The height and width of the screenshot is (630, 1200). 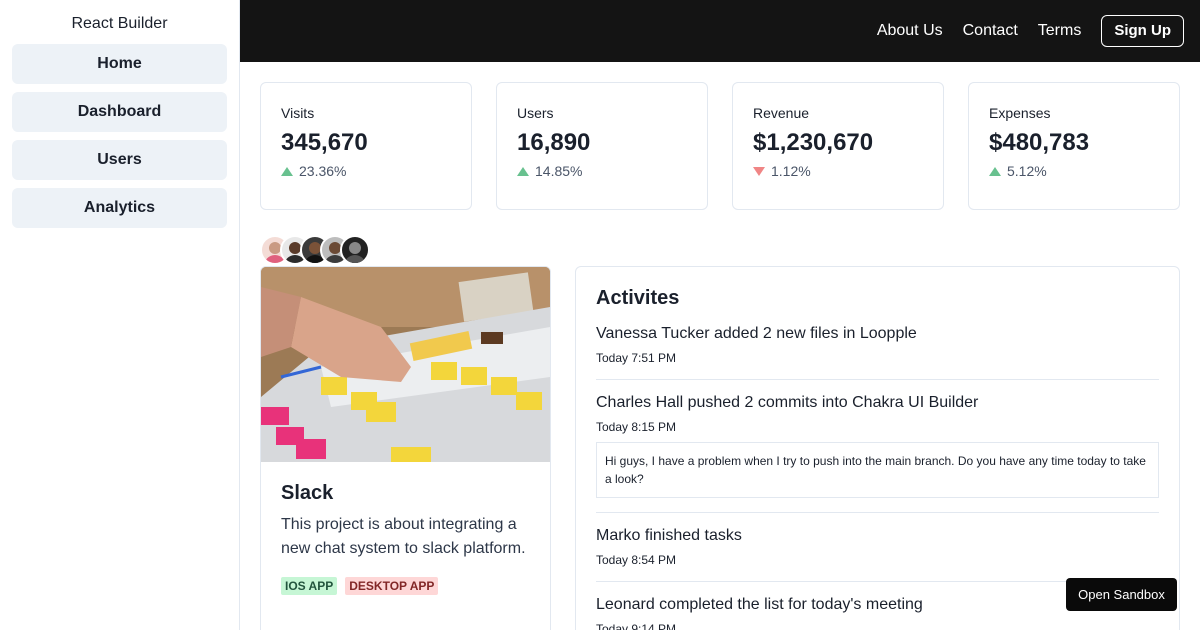 I want to click on stat-delta: 23.36%, so click(x=366, y=171).